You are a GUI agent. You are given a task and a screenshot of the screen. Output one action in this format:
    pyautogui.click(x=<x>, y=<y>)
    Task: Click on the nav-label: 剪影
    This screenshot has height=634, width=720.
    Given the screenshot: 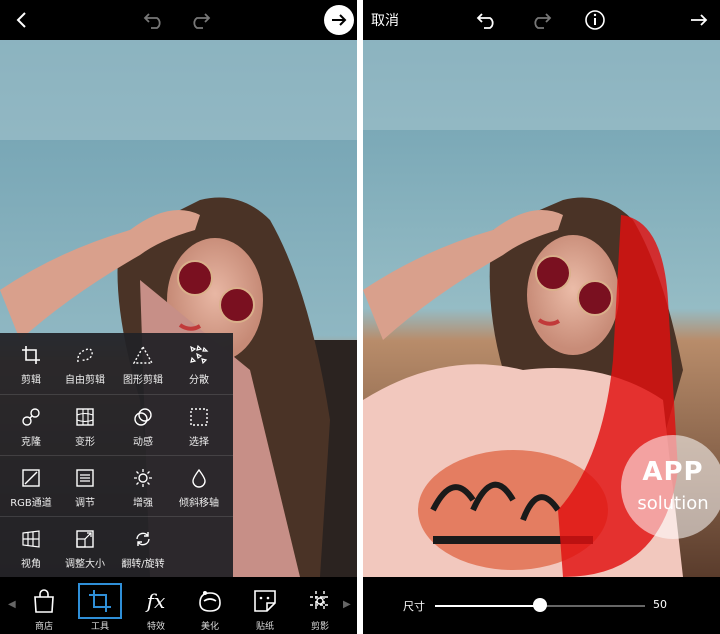 What is the action you would take?
    pyautogui.click(x=319, y=627)
    